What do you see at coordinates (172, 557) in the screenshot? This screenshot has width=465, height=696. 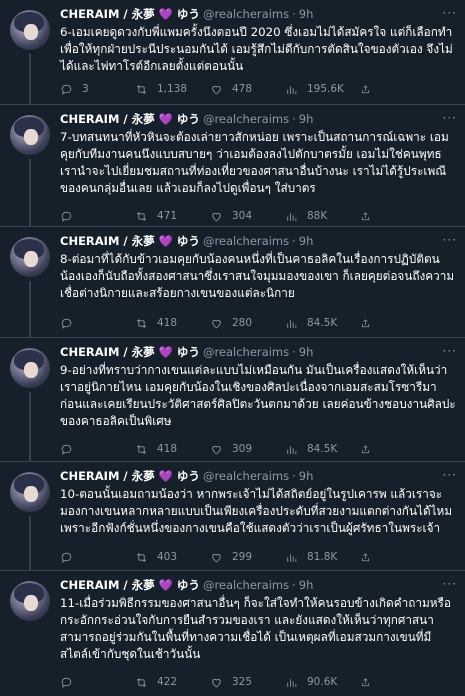 I see `retweet-button: 403` at bounding box center [172, 557].